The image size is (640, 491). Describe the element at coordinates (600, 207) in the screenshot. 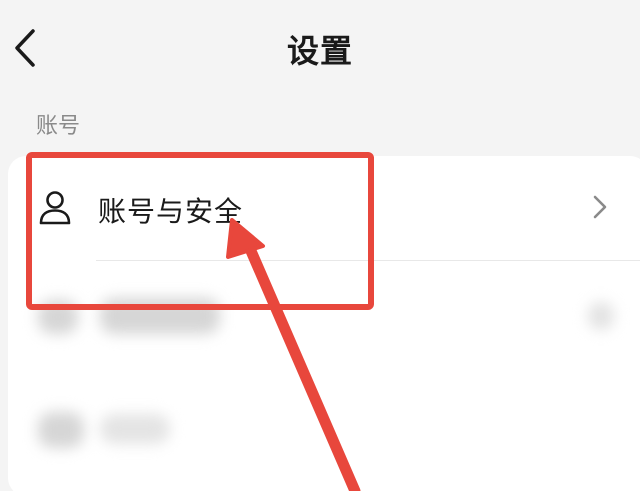

I see `chevron-right-icon` at that location.